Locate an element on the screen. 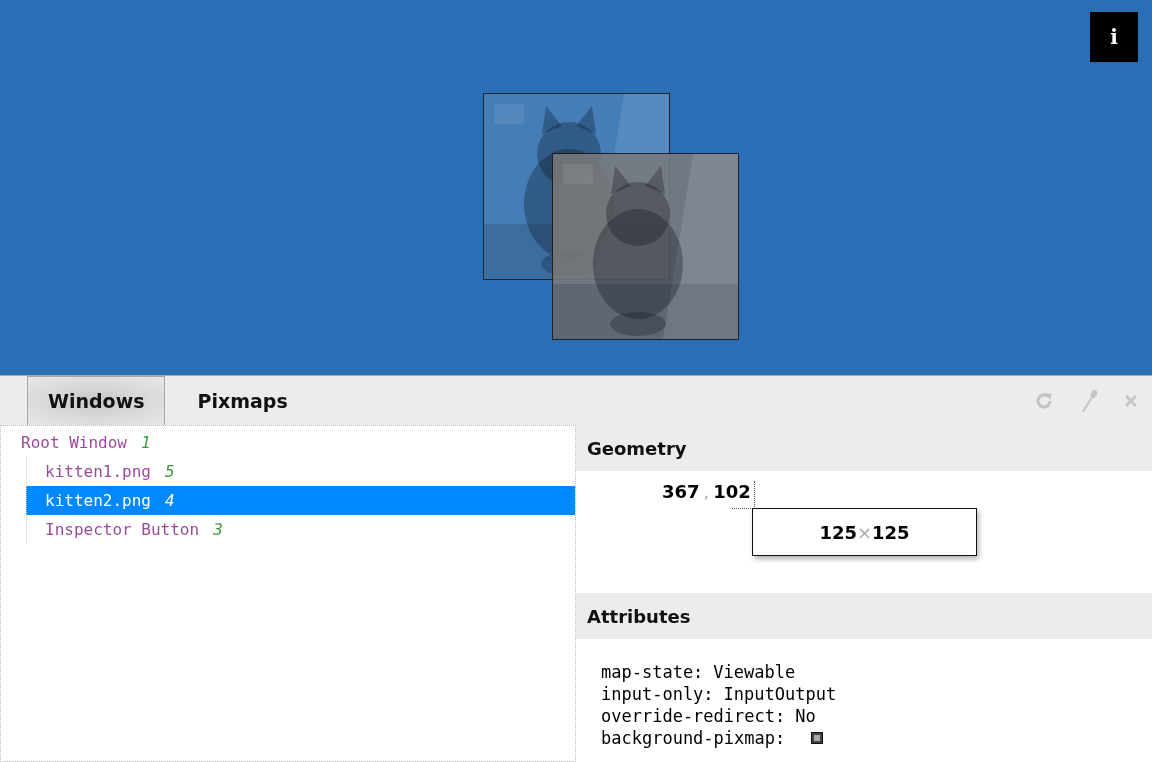  size-box: 125×125 is located at coordinates (864, 532).